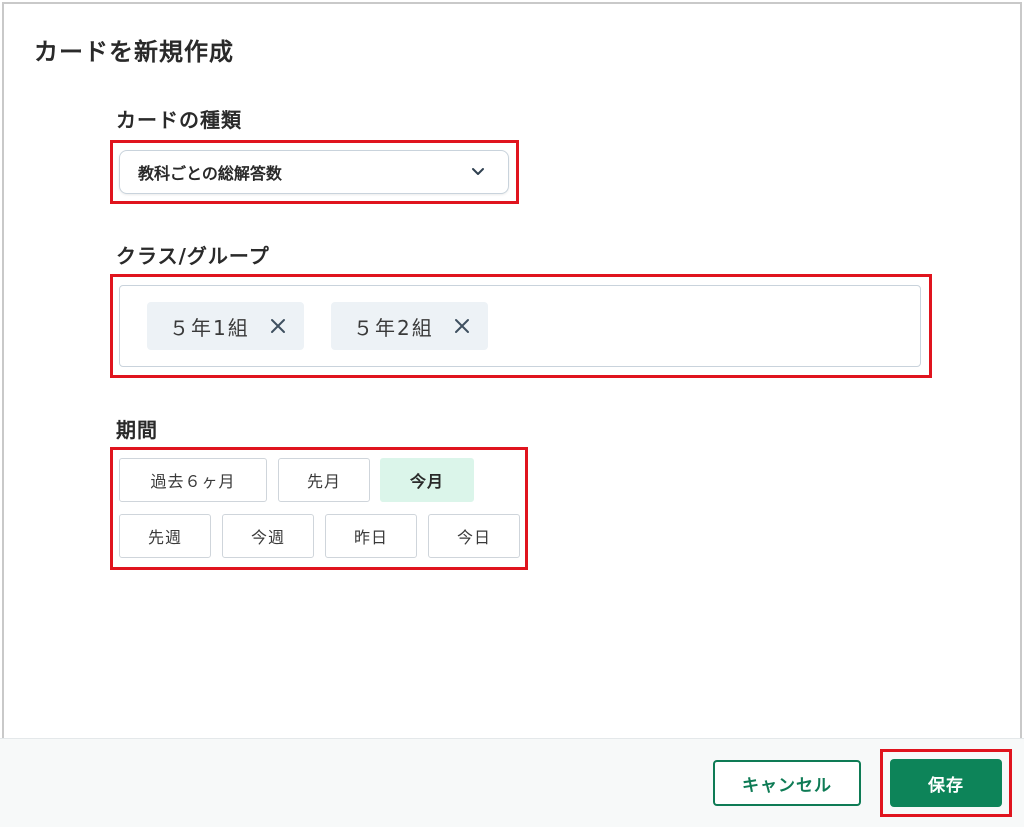 Image resolution: width=1024 pixels, height=827 pixels. I want to click on chevron-down-icon, so click(478, 171).